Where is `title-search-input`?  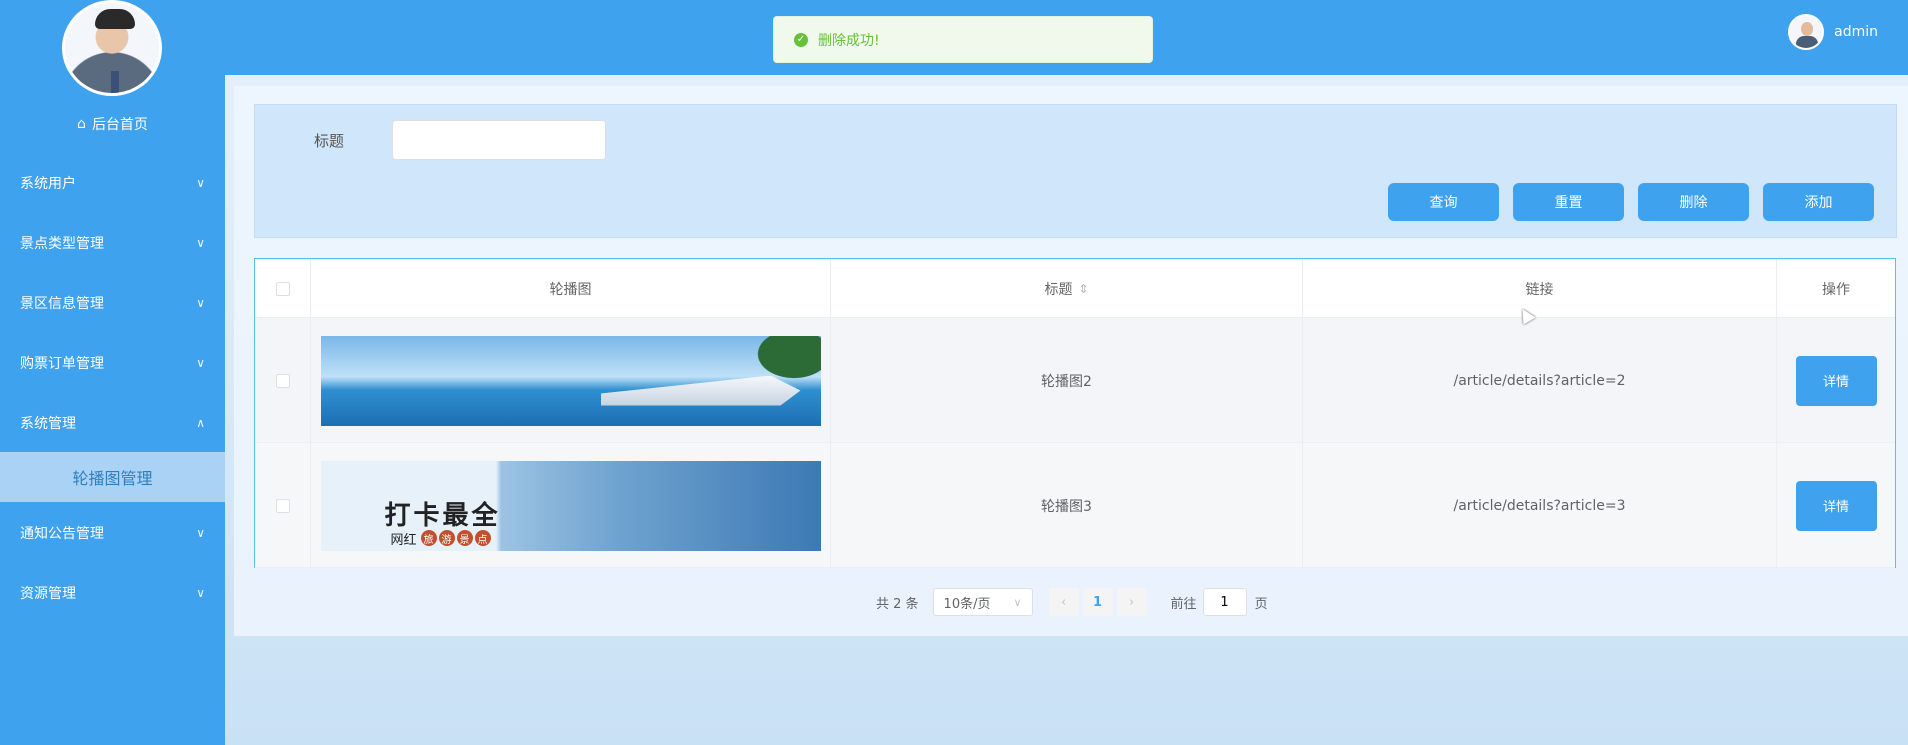 title-search-input is located at coordinates (499, 140).